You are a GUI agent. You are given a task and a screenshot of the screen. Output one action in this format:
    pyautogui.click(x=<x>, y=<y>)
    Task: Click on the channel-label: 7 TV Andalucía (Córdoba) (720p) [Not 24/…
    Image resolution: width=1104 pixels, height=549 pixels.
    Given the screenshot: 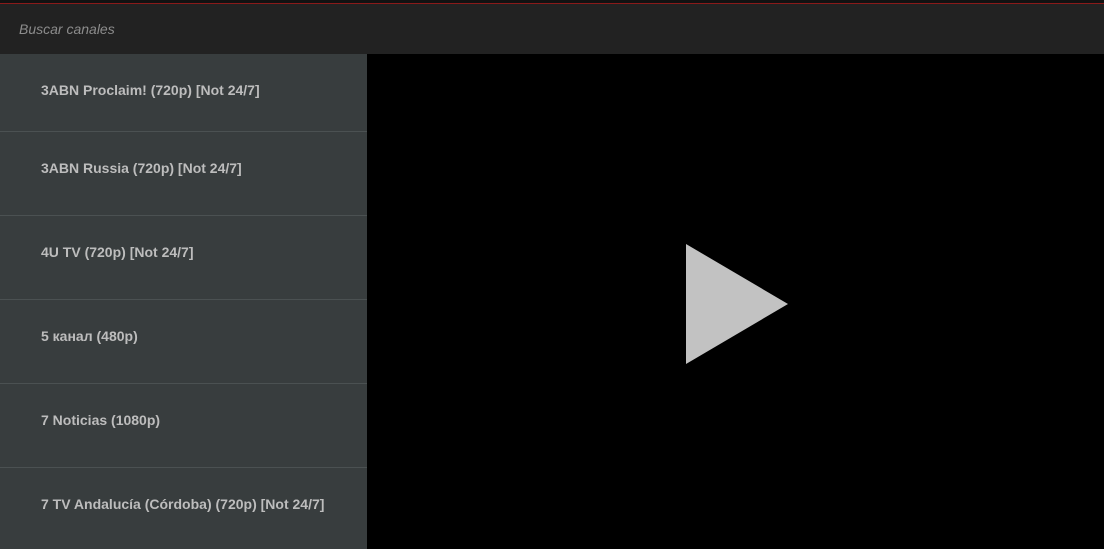 What is the action you would take?
    pyautogui.click(x=183, y=504)
    